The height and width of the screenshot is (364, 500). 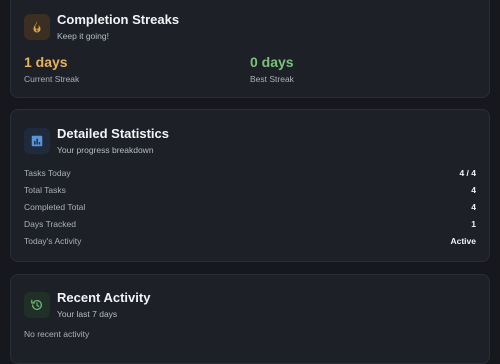 I want to click on best-streak: 0 days Best Streak, so click(x=272, y=68).